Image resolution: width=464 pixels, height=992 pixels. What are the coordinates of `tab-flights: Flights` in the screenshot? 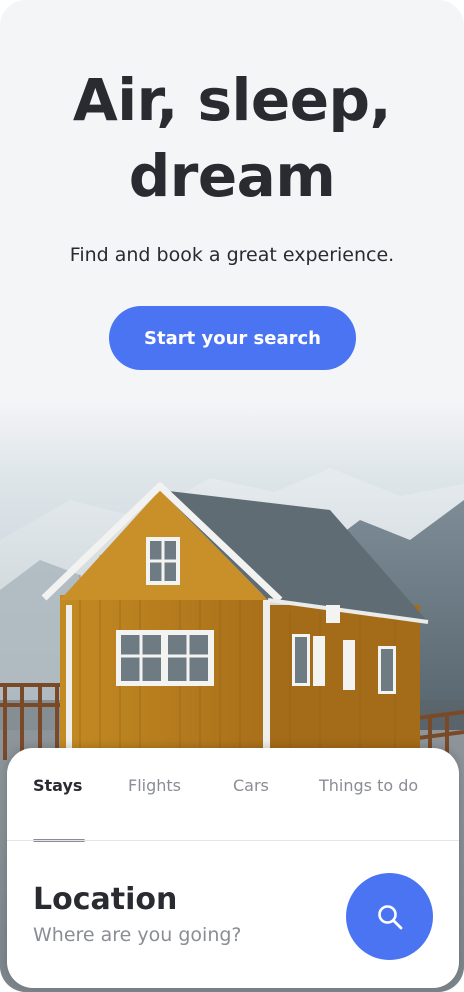 It's located at (154, 785).